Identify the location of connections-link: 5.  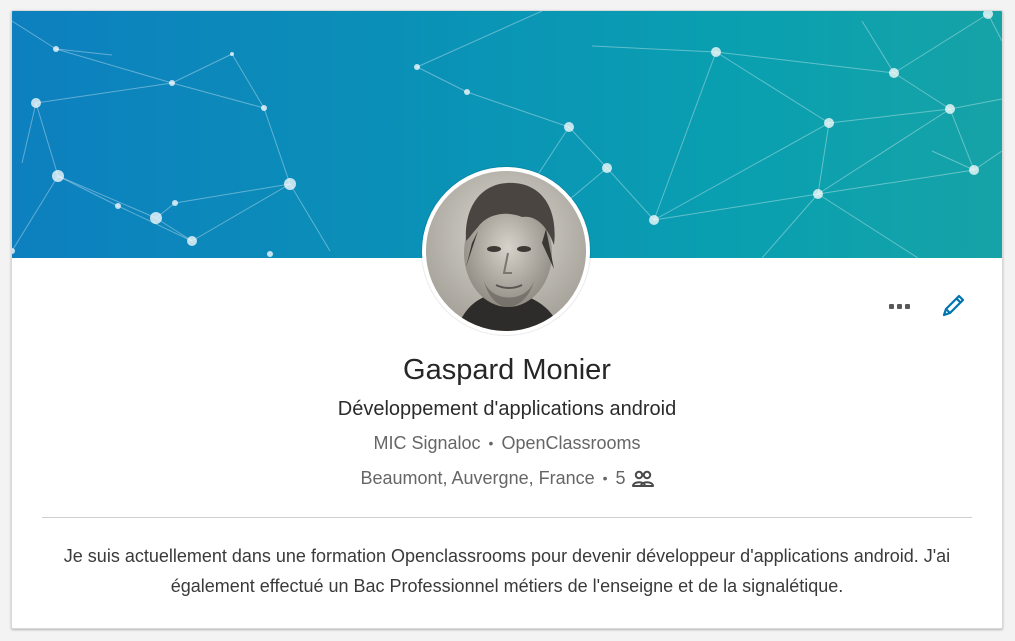
(635, 478).